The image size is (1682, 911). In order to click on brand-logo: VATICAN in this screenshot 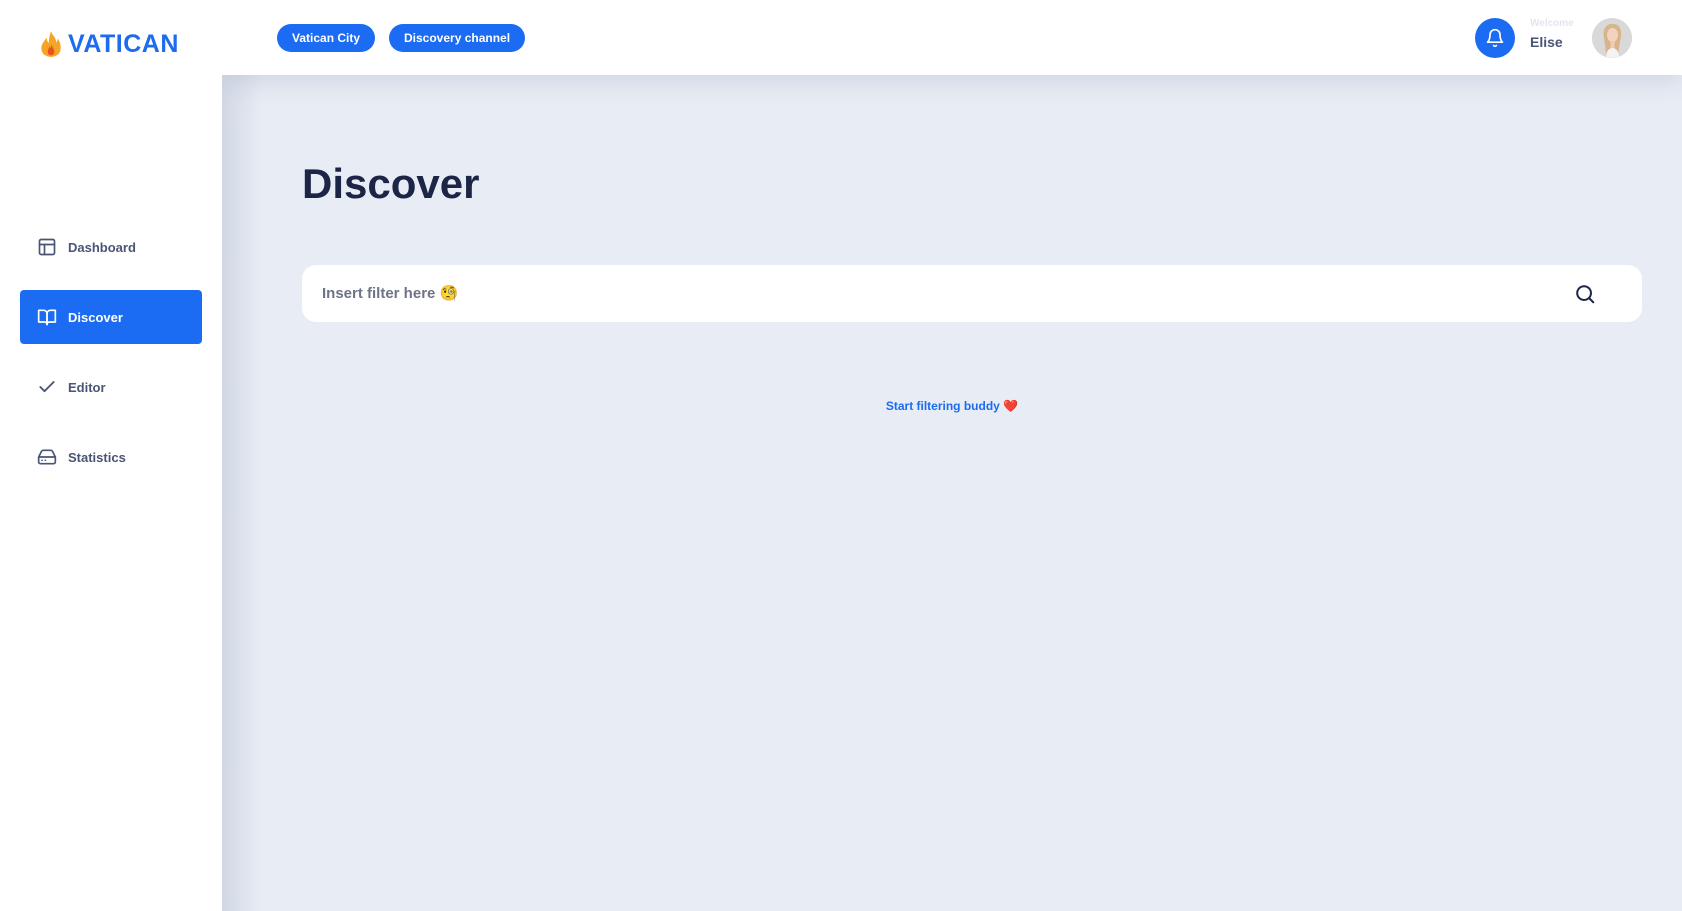, I will do `click(108, 44)`.